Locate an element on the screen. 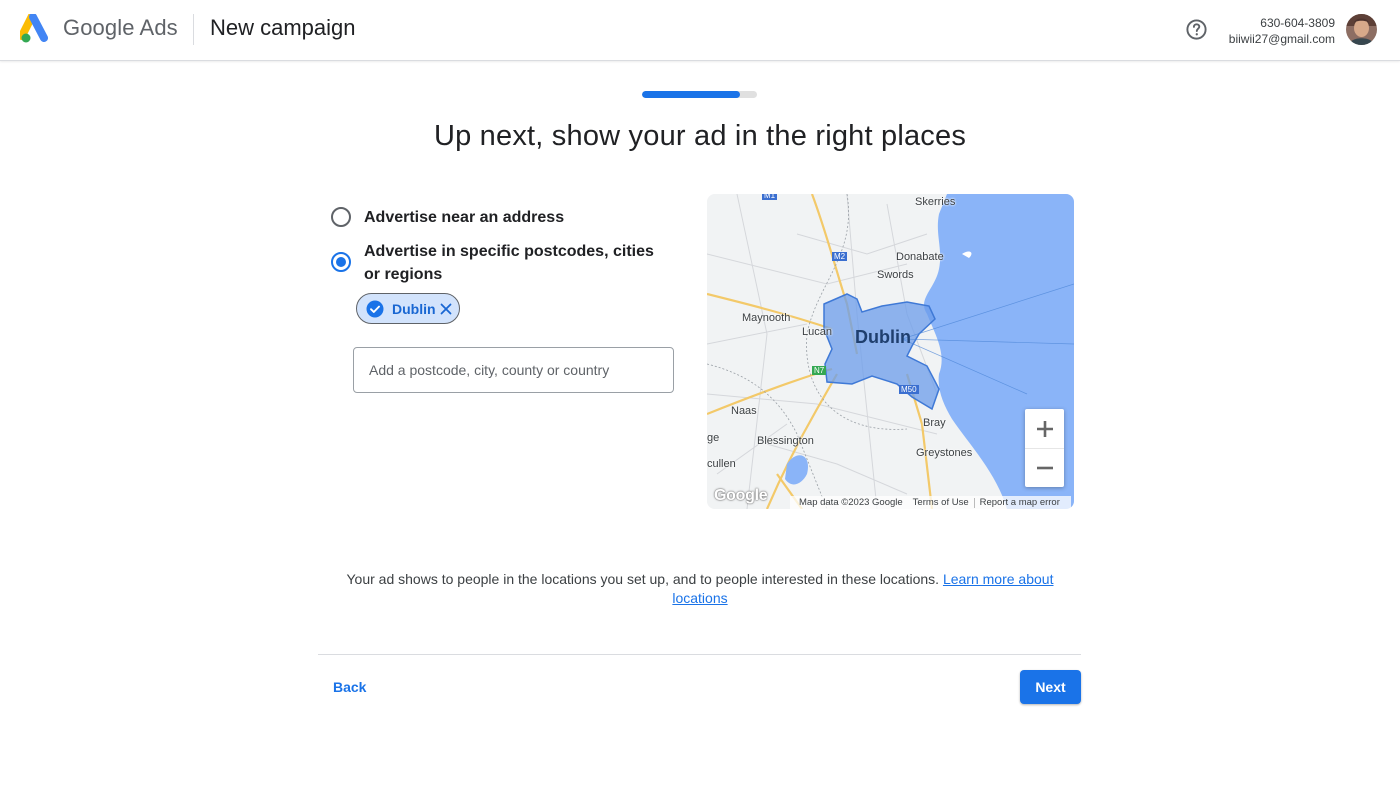 The image size is (1400, 794). progress-bar is located at coordinates (699, 94).